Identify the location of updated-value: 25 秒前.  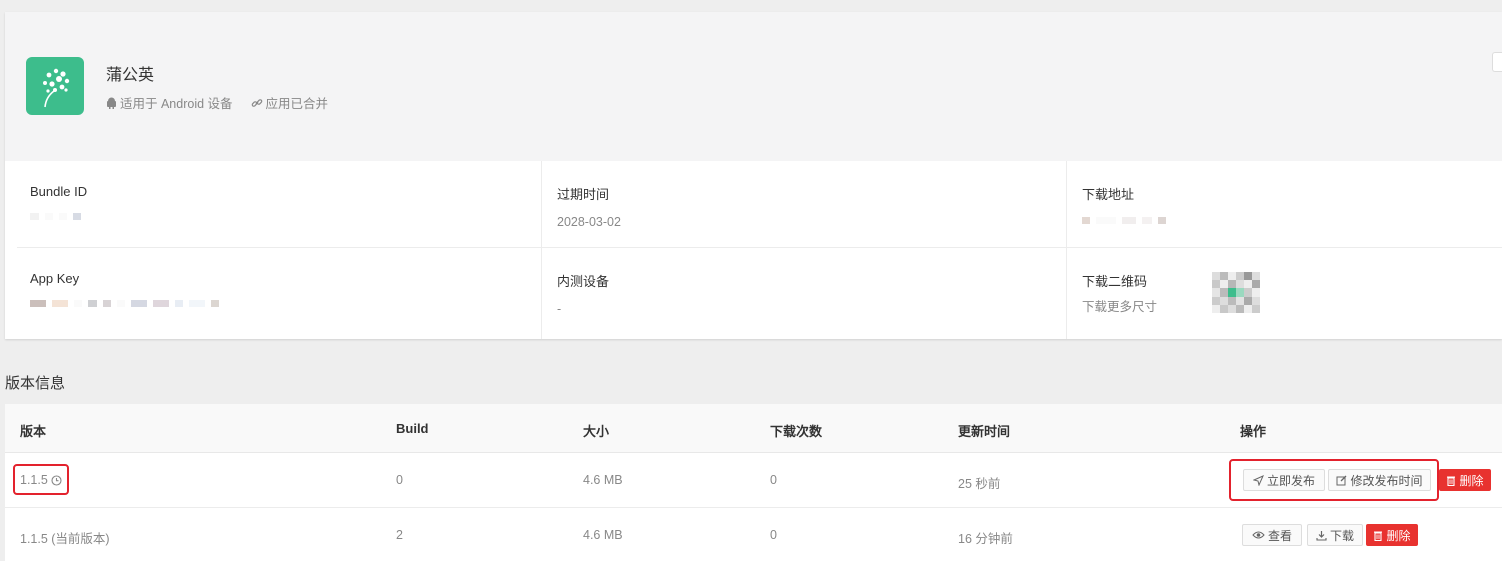
(979, 484).